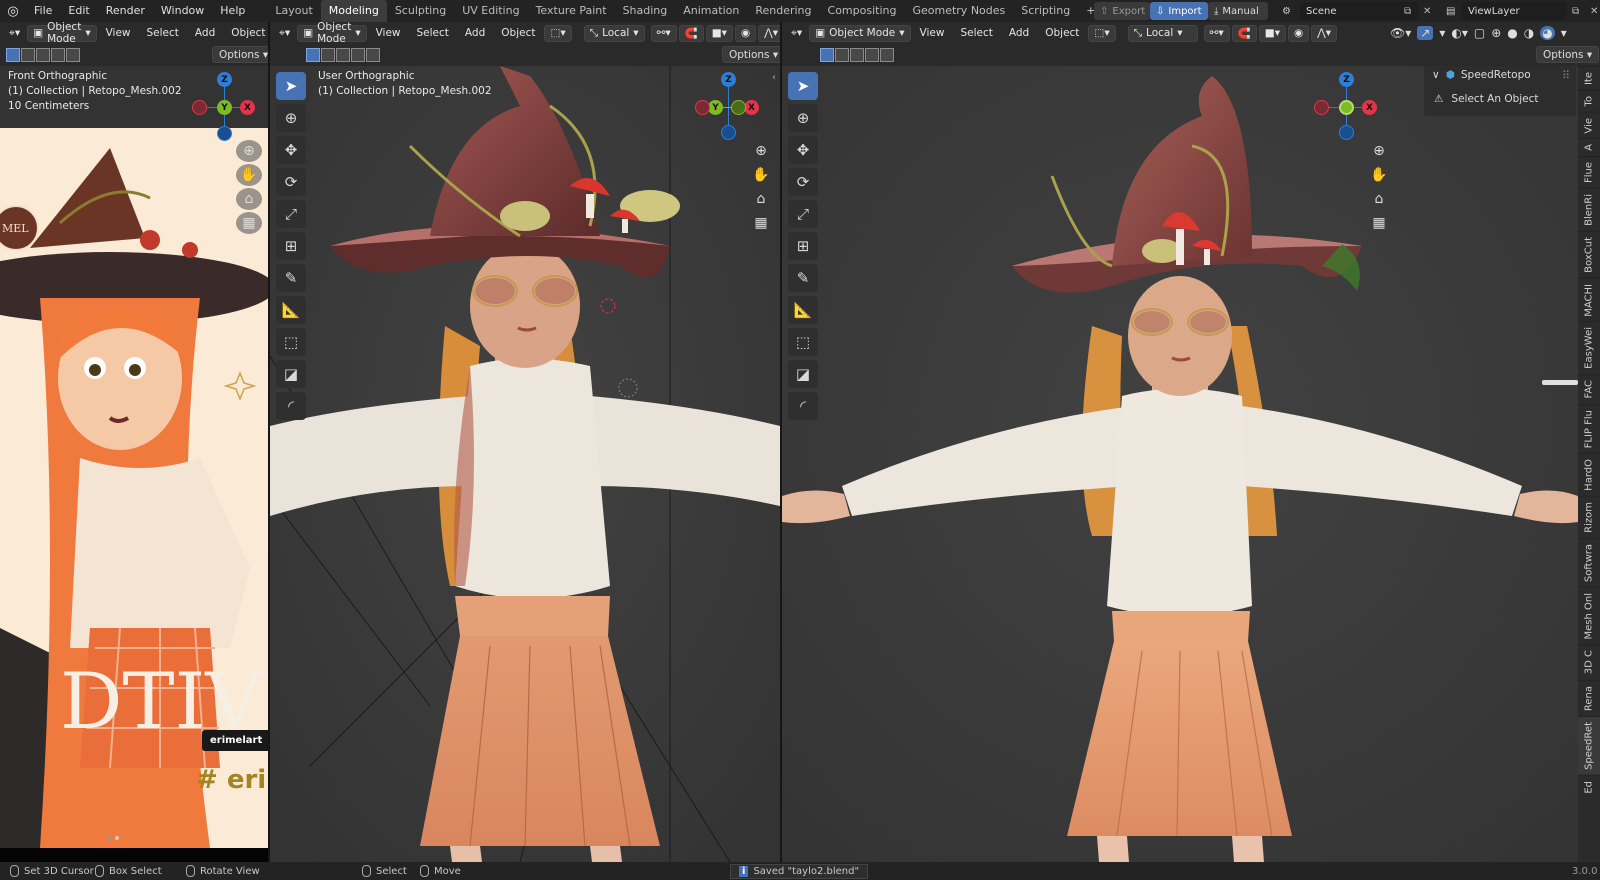 This screenshot has height=880, width=1600. Describe the element at coordinates (475, 33) in the screenshot. I see `mid-menu-add: Add` at that location.